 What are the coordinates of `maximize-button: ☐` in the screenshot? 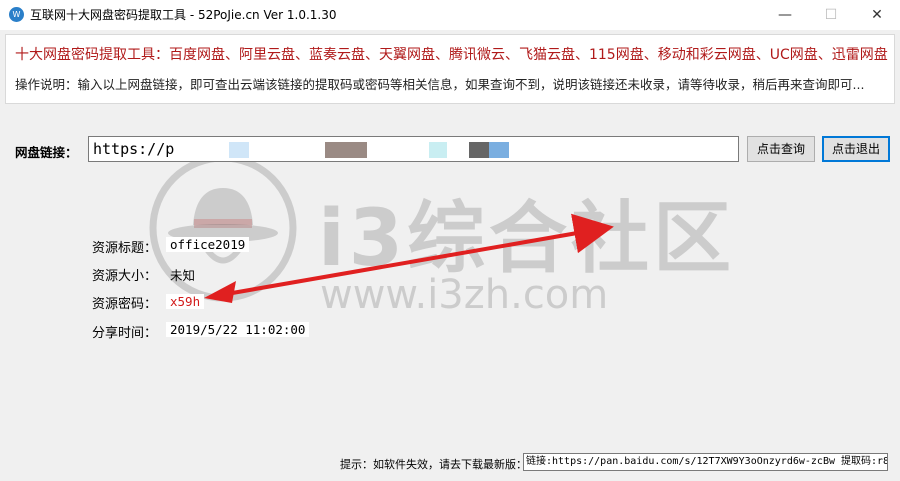 It's located at (831, 15).